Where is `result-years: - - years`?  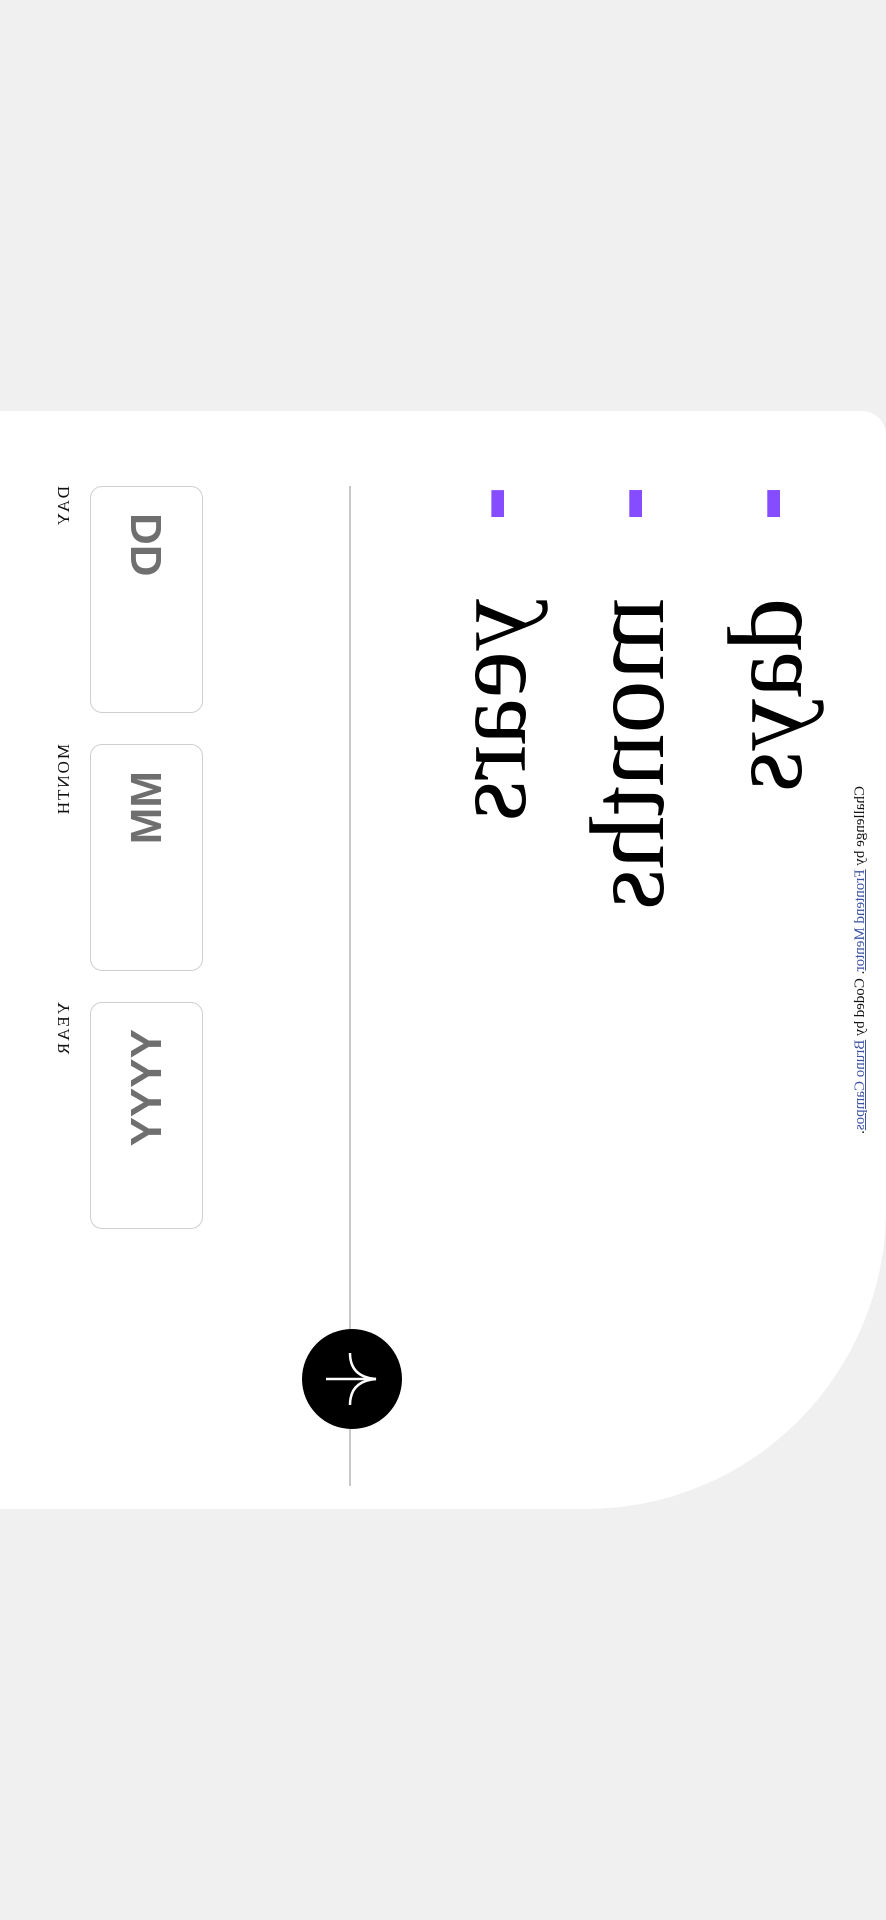
result-years: - - years is located at coordinates (553, 698).